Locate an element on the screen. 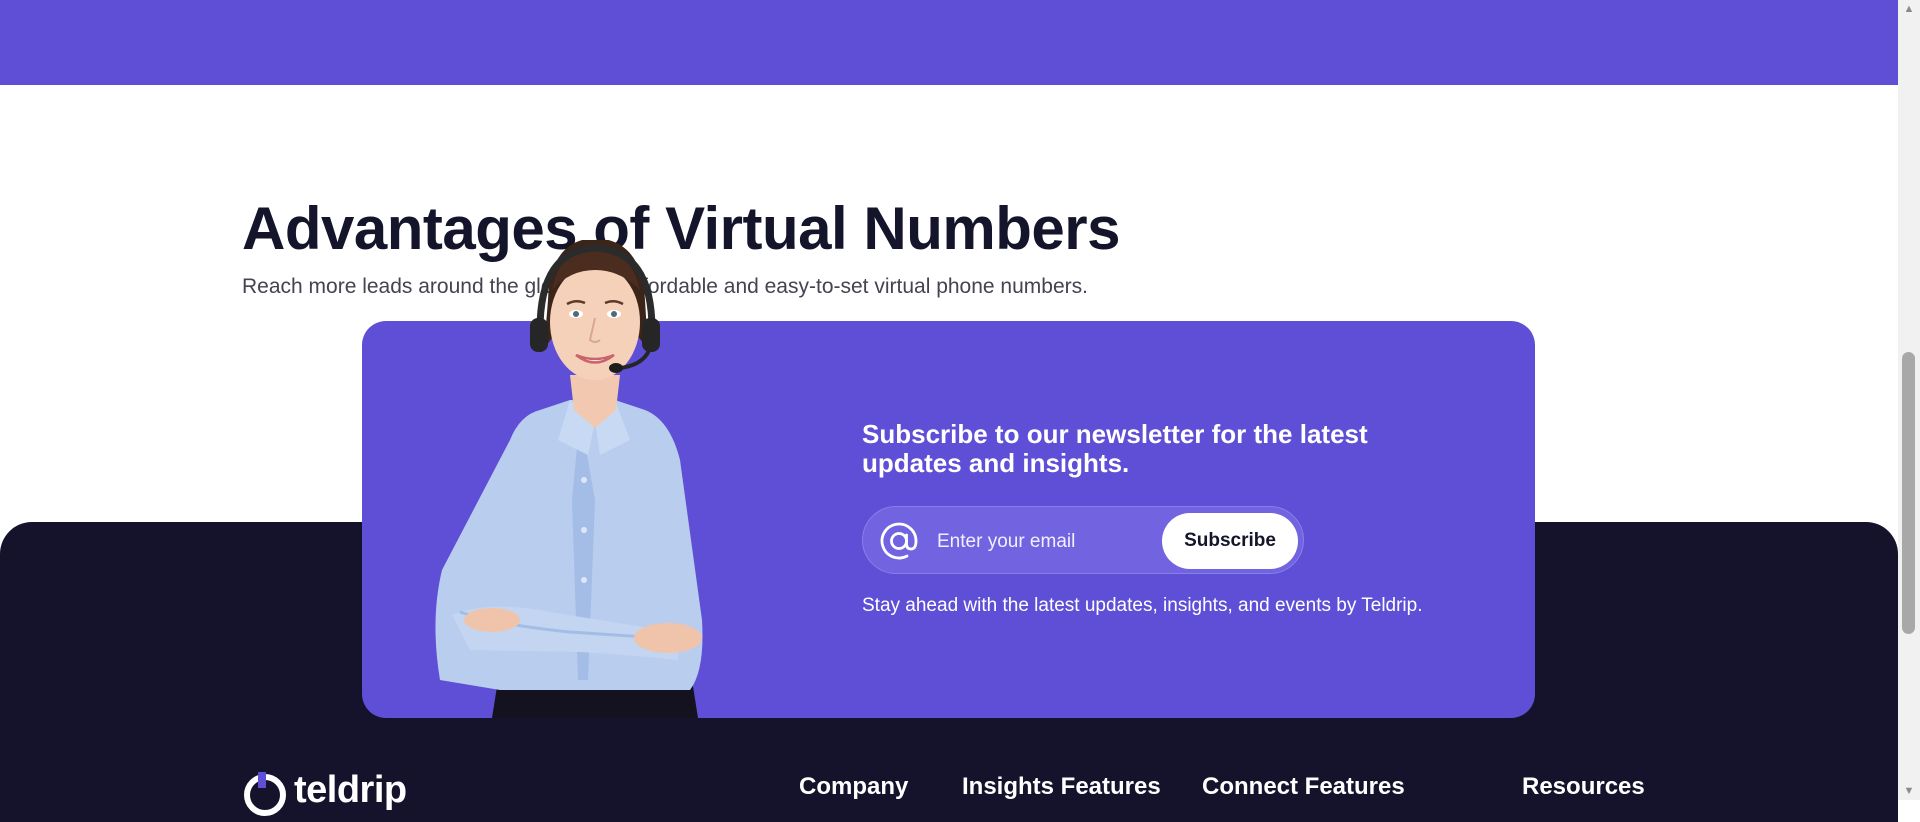 The height and width of the screenshot is (822, 1920). scroll-up-arrow-icon: ▲ is located at coordinates (1909, 9).